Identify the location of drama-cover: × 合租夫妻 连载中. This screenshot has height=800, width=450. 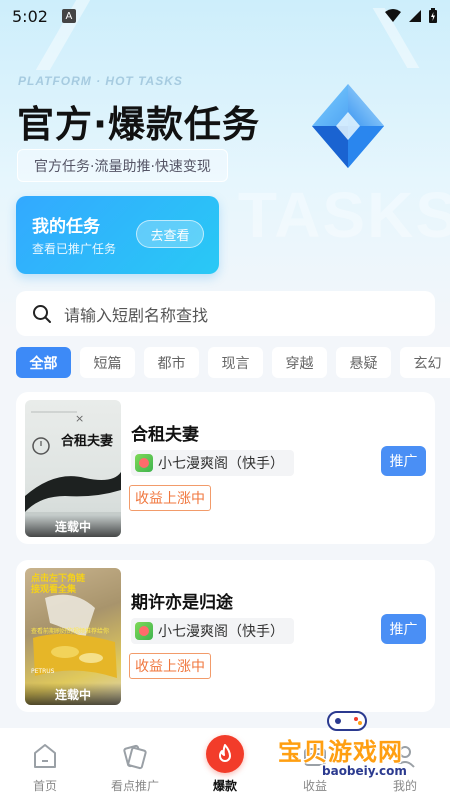
(73, 468).